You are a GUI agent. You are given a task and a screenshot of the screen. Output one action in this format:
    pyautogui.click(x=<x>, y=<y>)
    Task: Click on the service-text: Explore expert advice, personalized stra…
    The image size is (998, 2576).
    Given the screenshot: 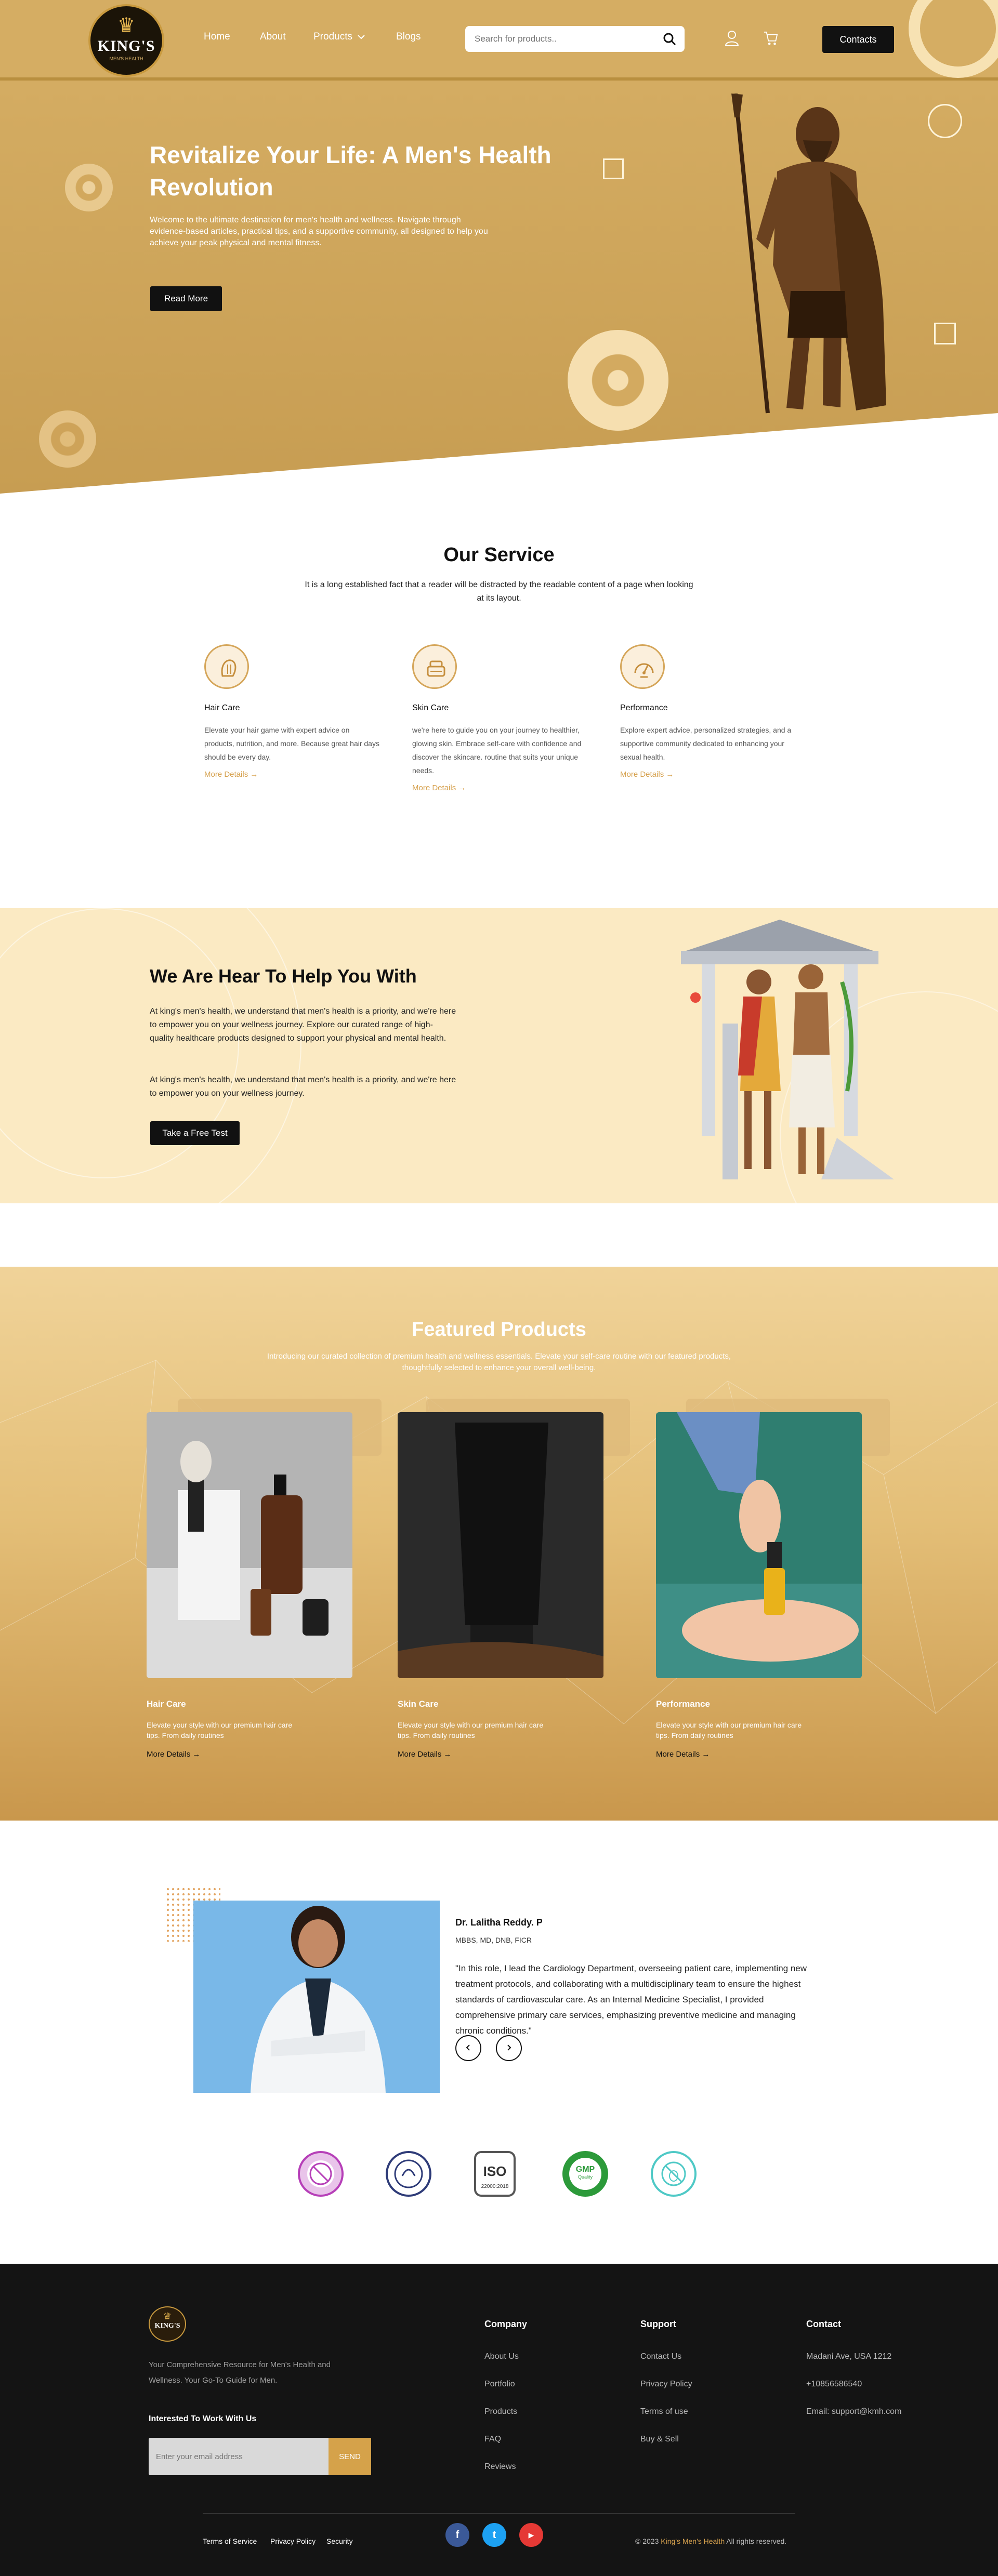 What is the action you would take?
    pyautogui.click(x=706, y=744)
    